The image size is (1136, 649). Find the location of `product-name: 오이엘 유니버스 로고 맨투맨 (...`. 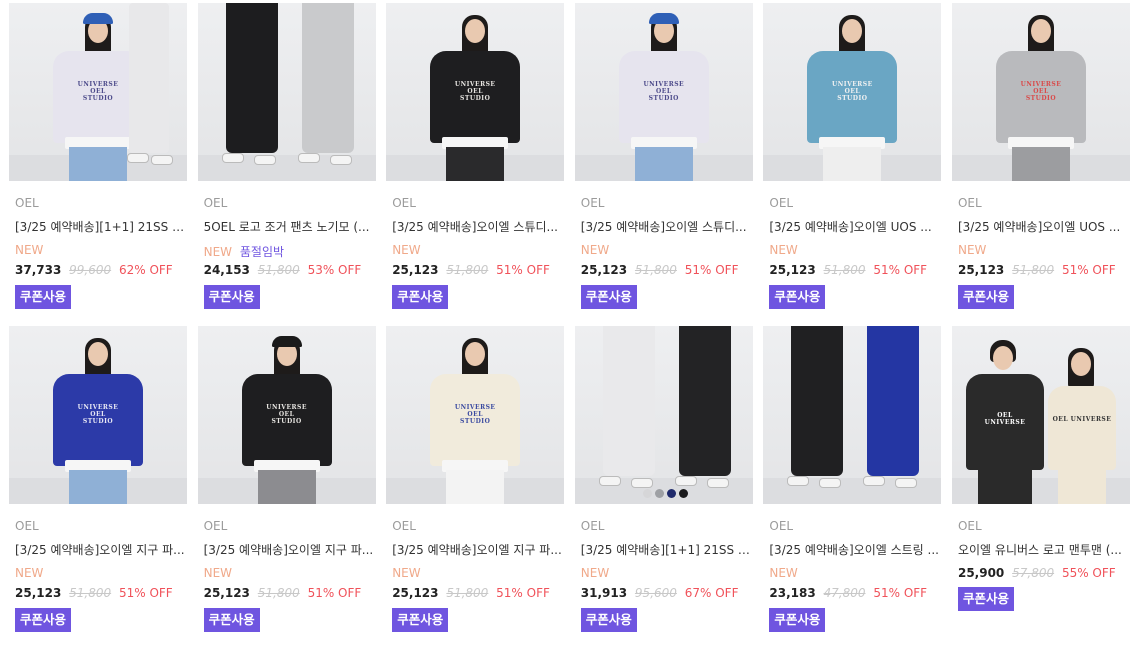

product-name: 오이엘 유니버스 로고 맨투맨 (... is located at coordinates (1043, 549).